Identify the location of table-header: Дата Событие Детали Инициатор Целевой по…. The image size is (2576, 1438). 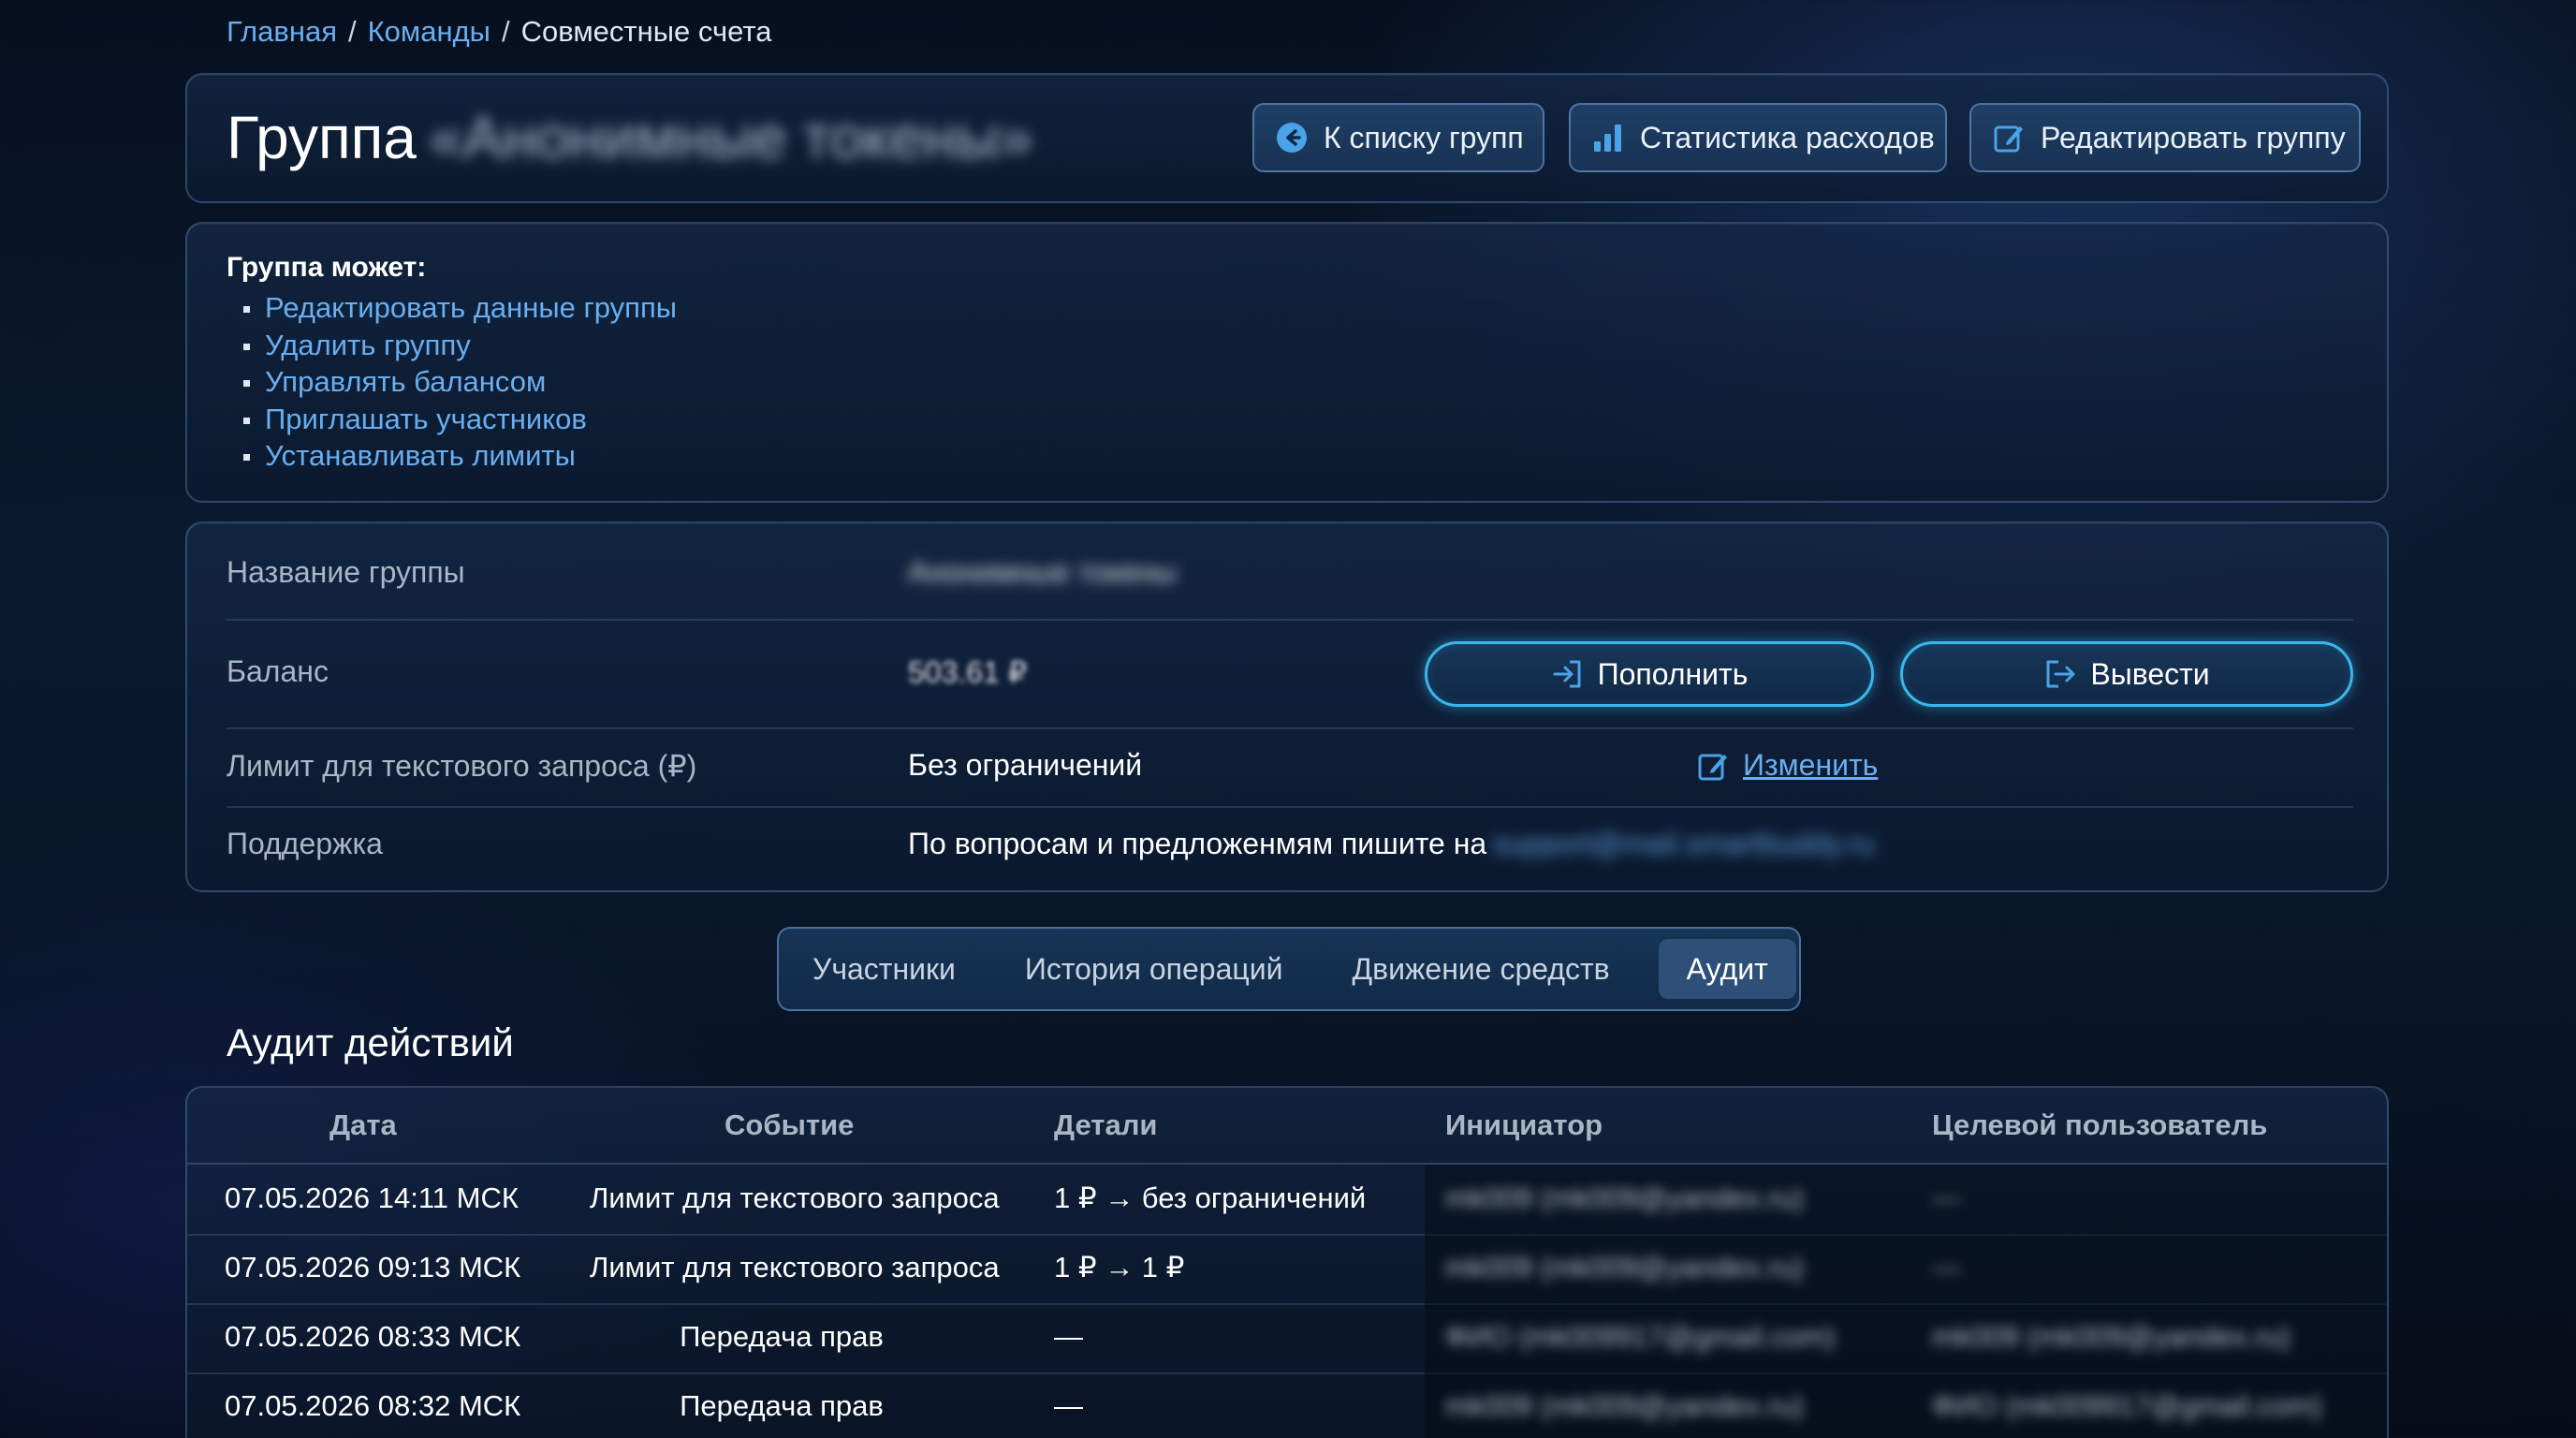
(1287, 1126).